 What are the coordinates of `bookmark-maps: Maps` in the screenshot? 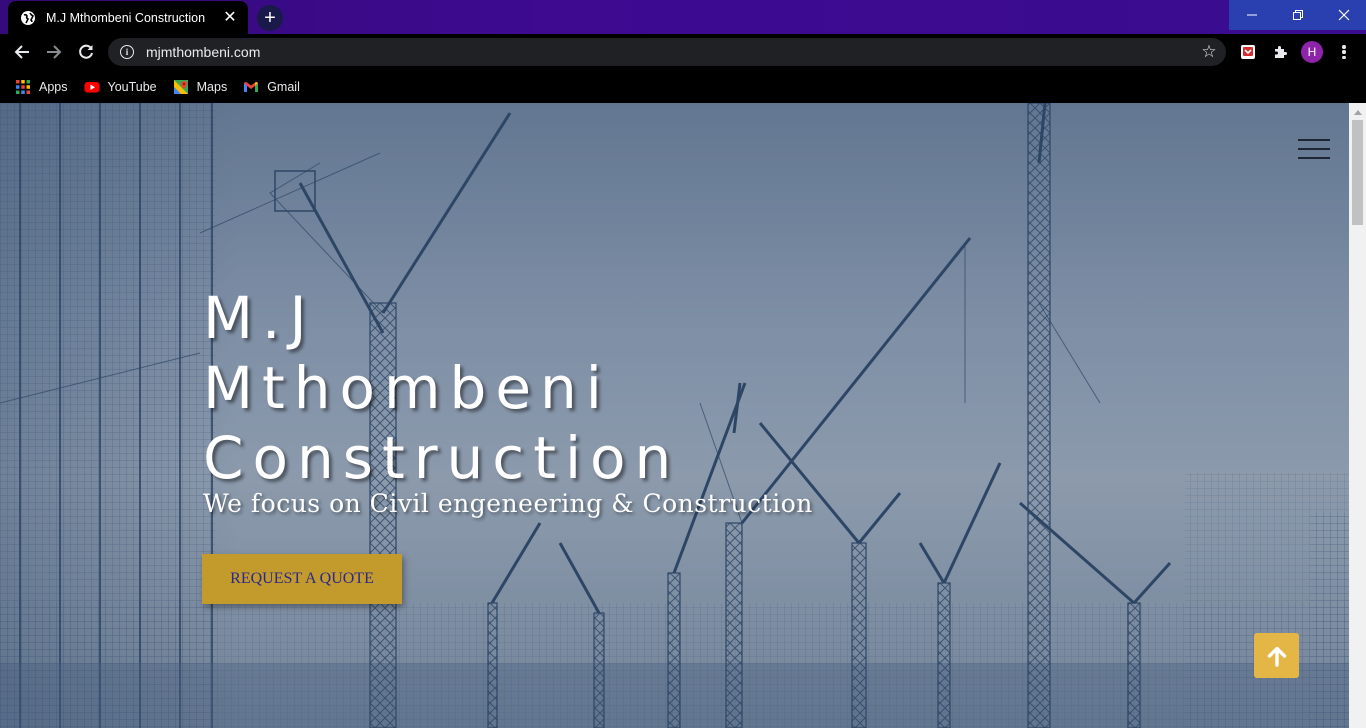 It's located at (200, 87).